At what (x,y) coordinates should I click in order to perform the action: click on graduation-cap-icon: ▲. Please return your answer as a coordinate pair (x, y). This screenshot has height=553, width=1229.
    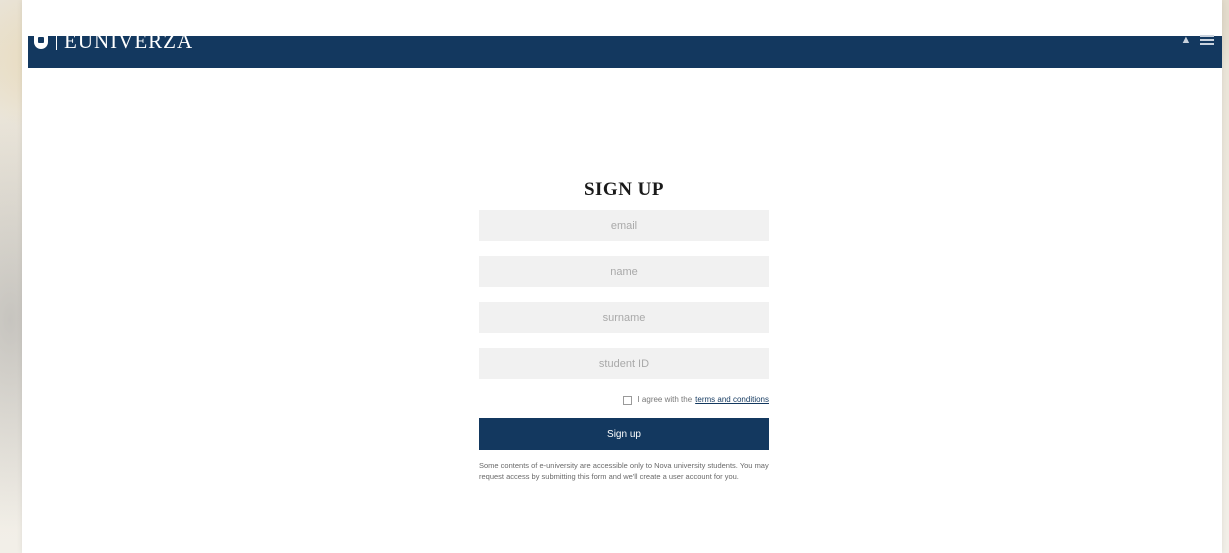
    Looking at the image, I should click on (1186, 40).